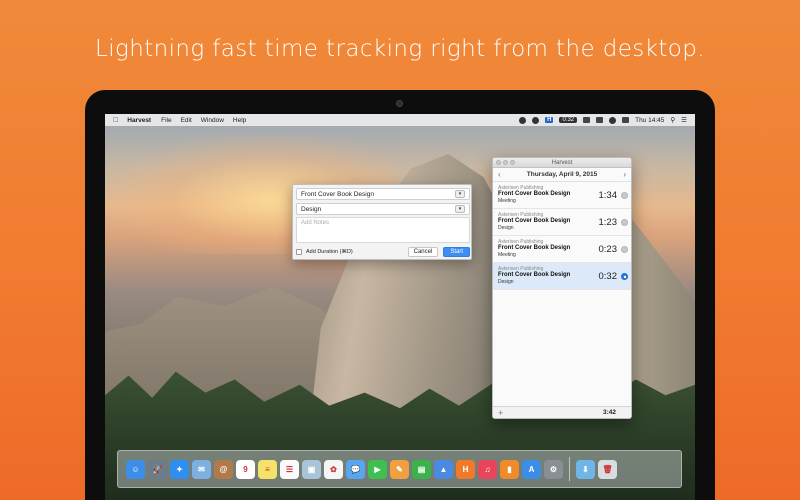 The width and height of the screenshot is (800, 500). I want to click on current-date: Thursday, April 9, 2015, so click(562, 174).